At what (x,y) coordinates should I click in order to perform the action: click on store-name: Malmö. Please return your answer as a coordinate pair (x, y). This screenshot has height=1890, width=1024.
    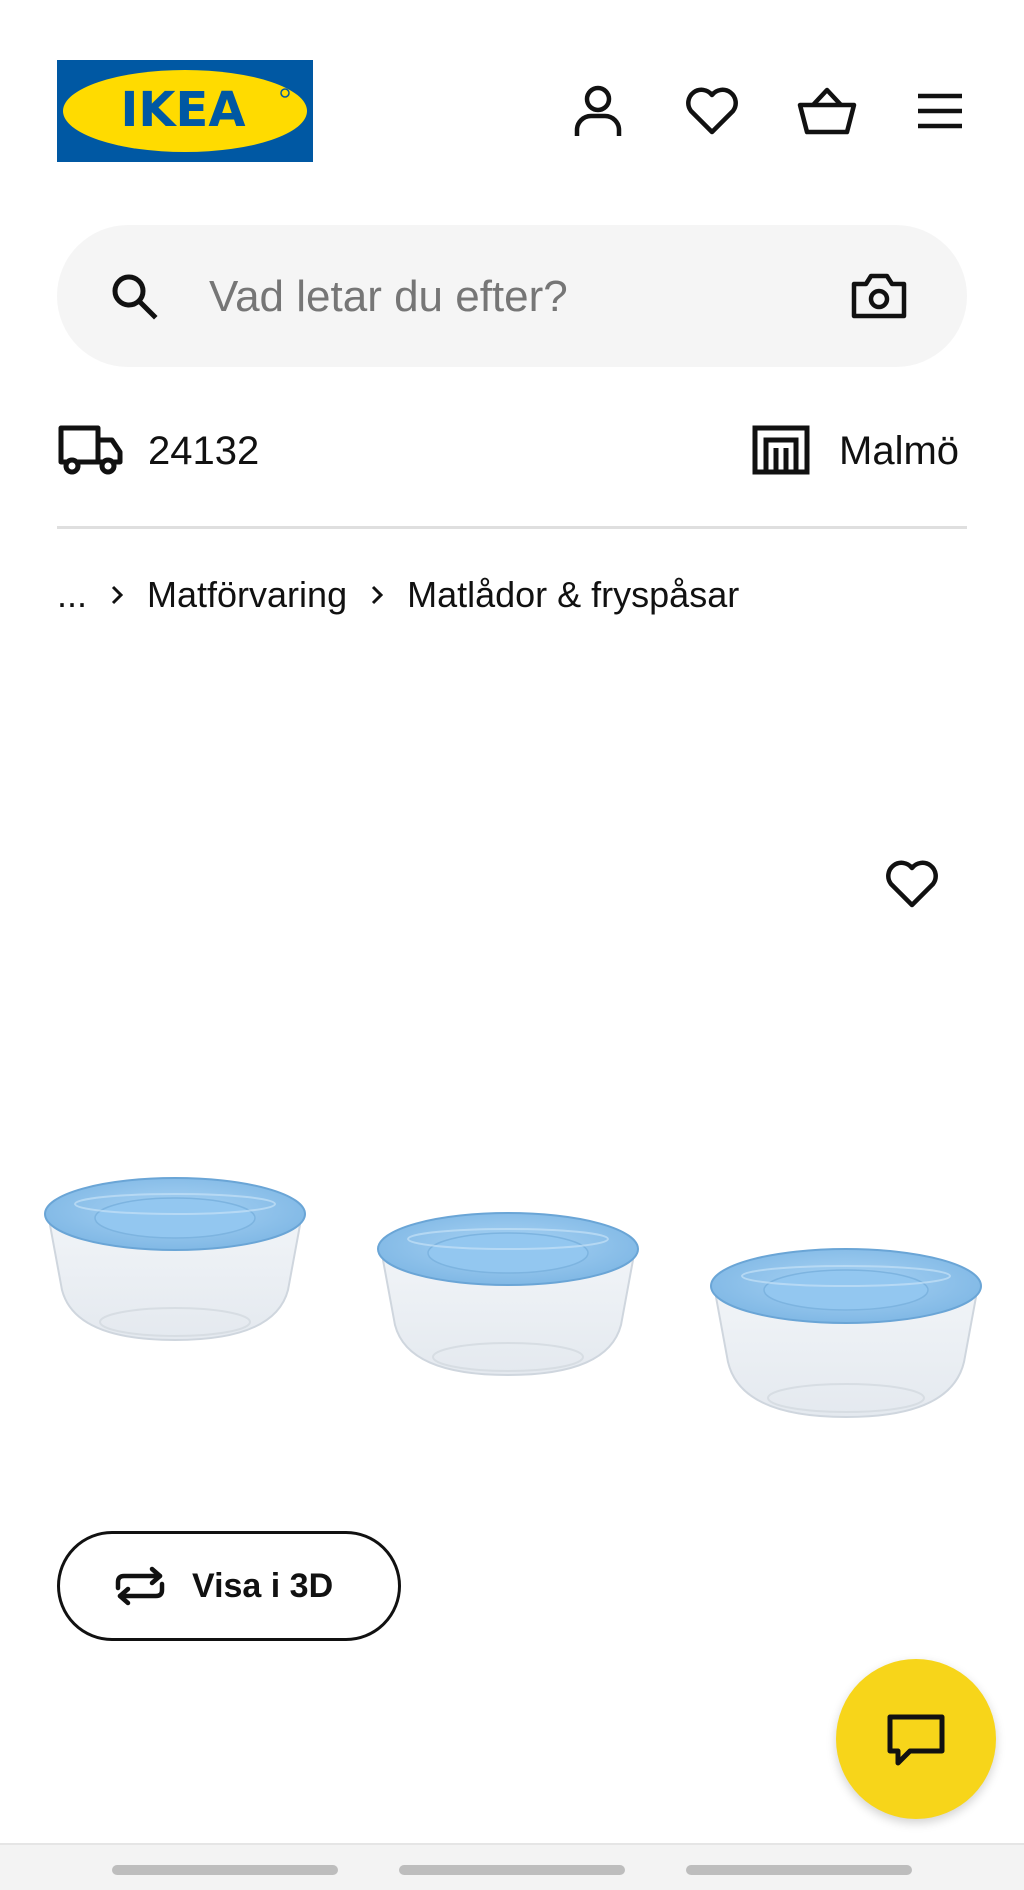
    Looking at the image, I should click on (899, 451).